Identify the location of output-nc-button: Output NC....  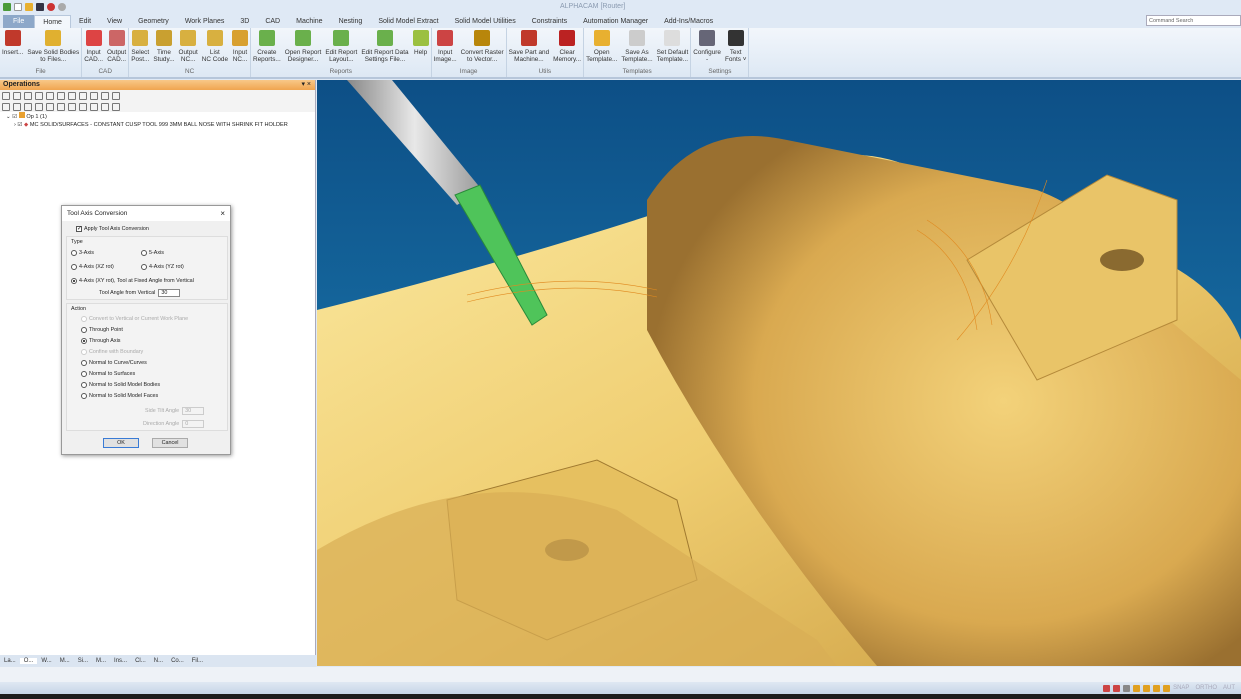
(188, 48).